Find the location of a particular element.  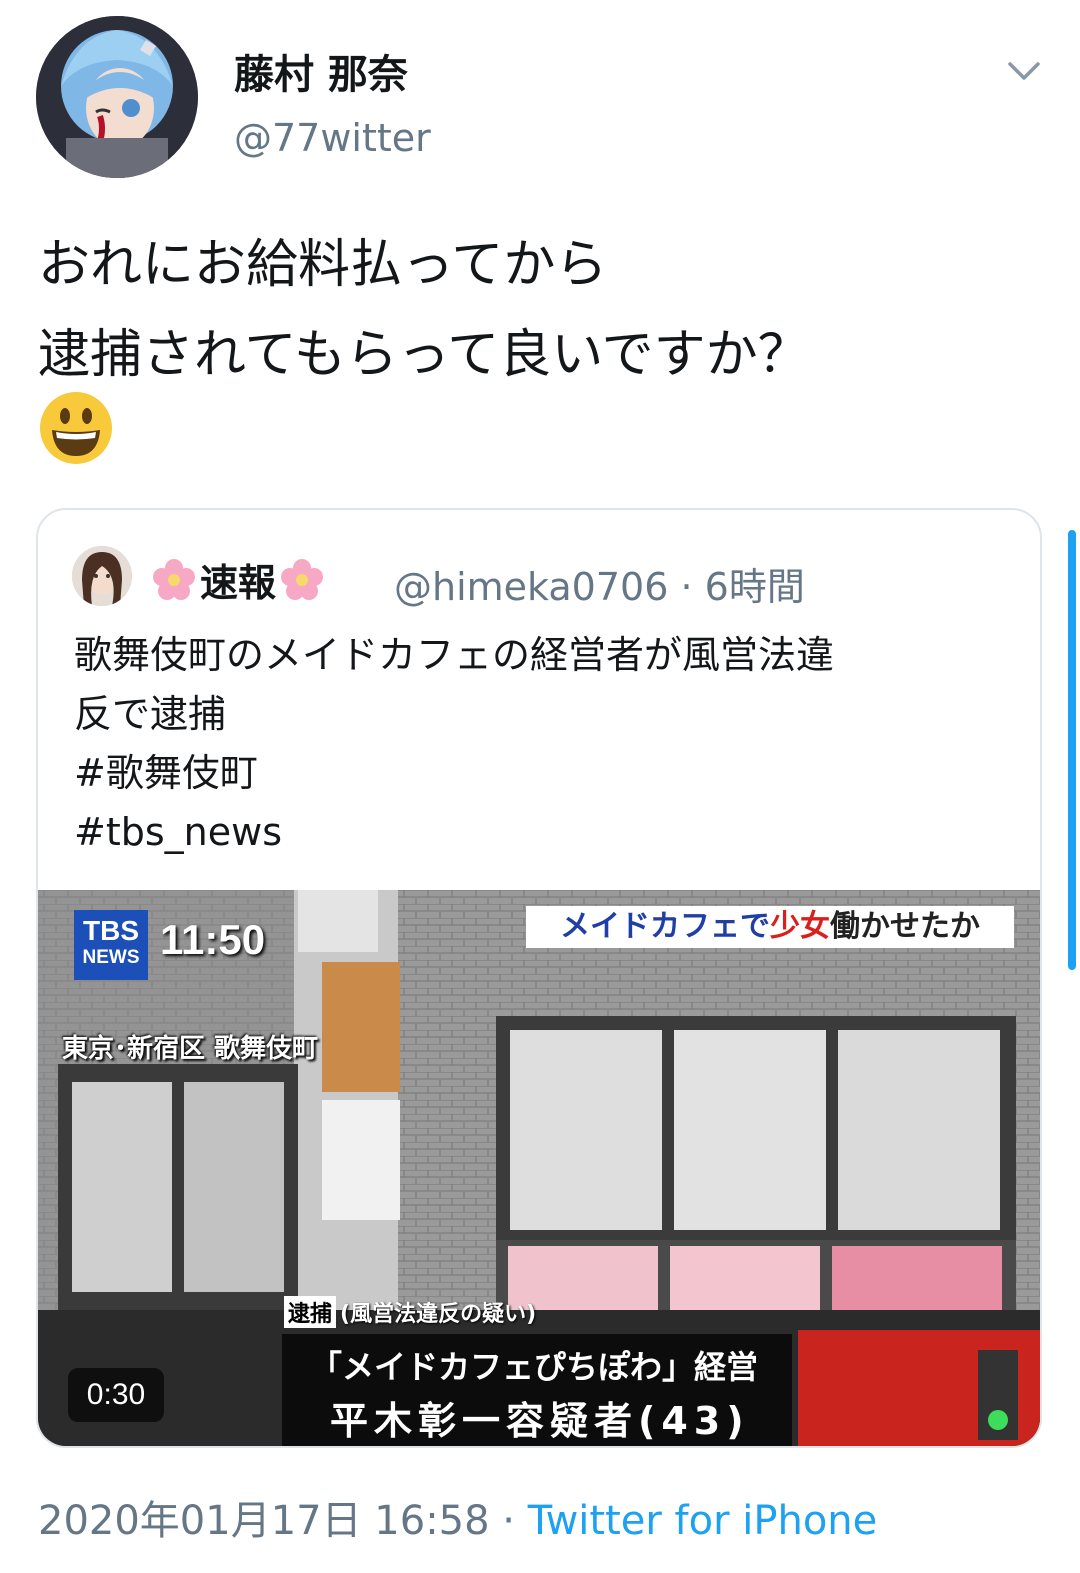

quoted-avatar is located at coordinates (102, 576).